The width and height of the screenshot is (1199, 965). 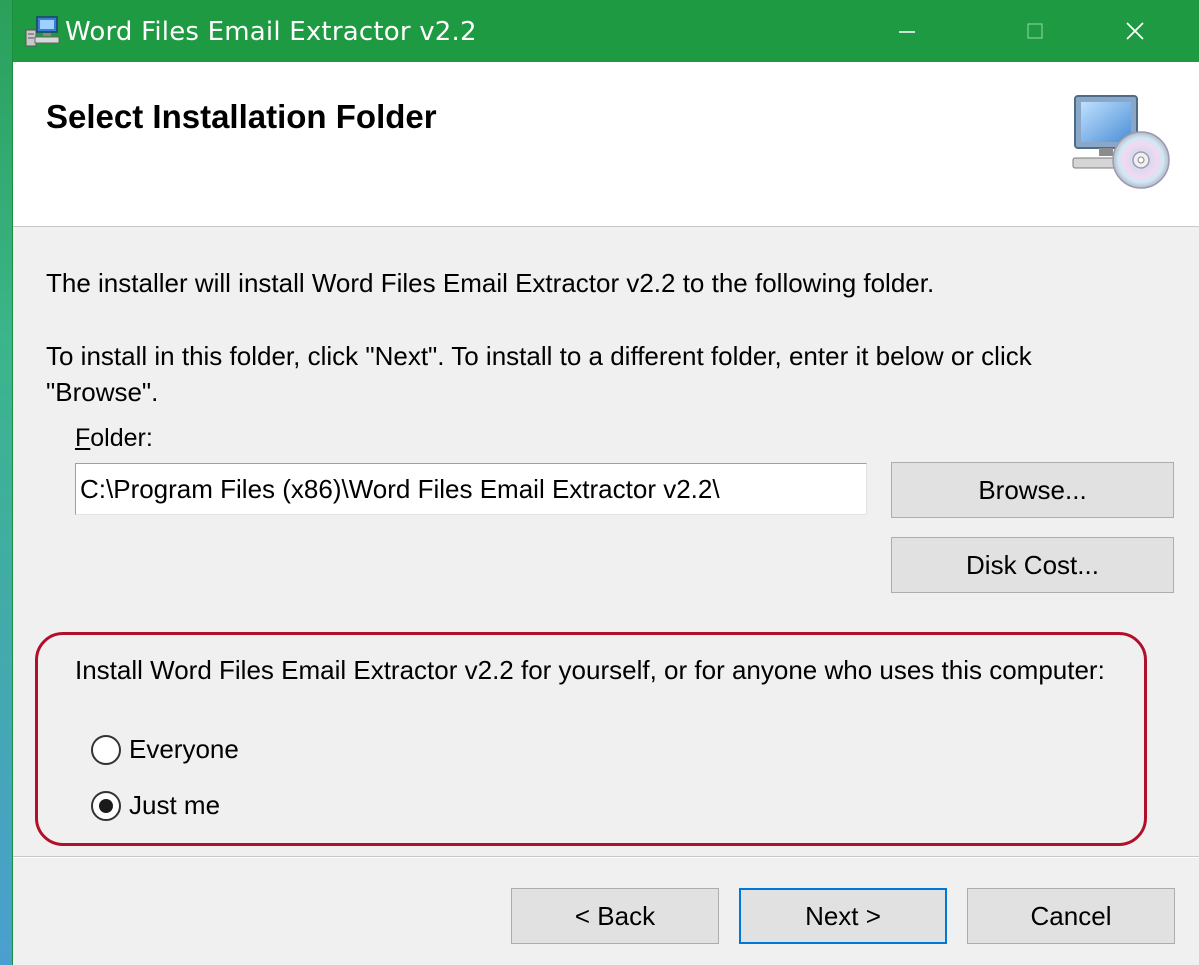 I want to click on close-icon, so click(x=1135, y=31).